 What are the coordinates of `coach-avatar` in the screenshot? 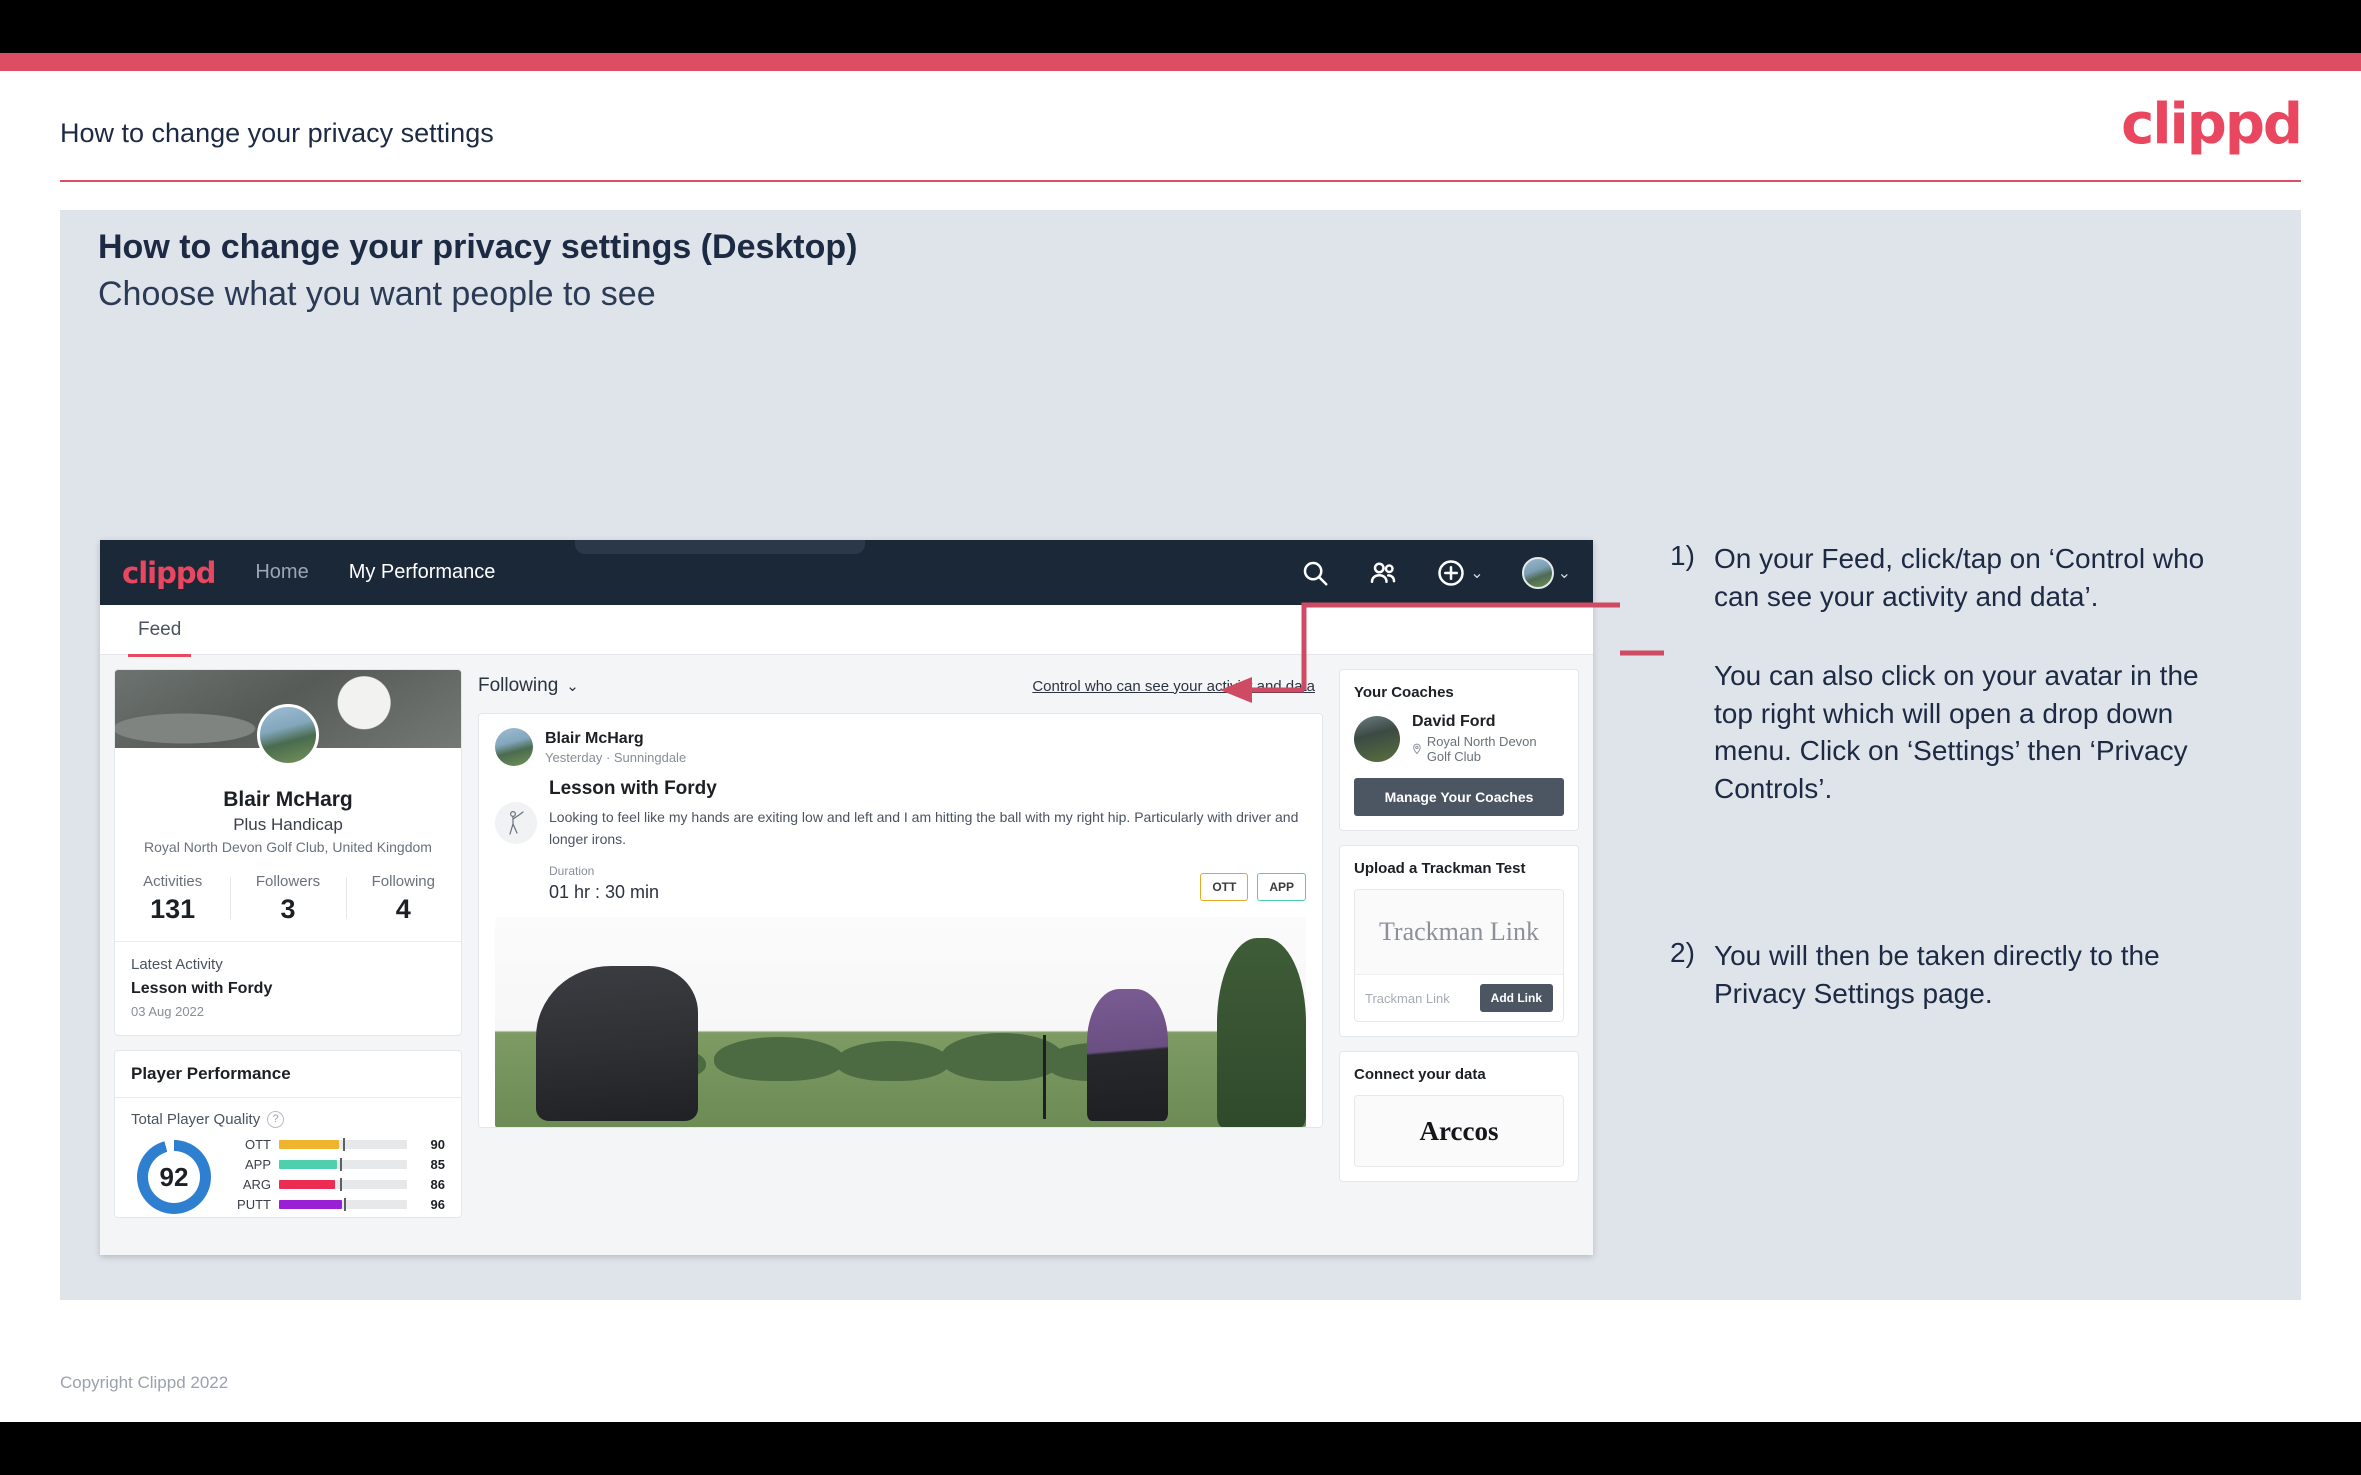 It's located at (1377, 738).